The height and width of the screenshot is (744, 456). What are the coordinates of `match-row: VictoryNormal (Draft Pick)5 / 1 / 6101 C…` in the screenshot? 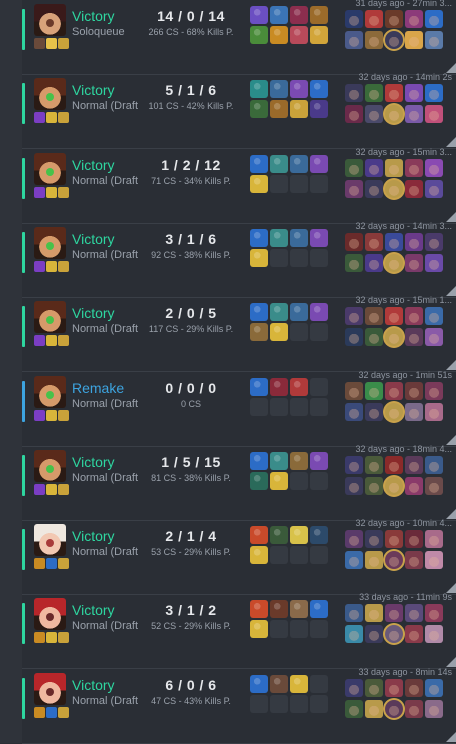 It's located at (239, 111).